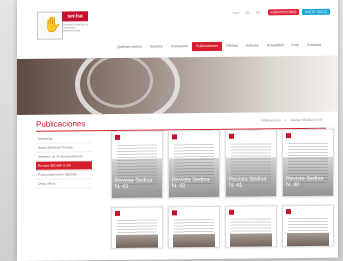  Describe the element at coordinates (308, 163) in the screenshot. I see `magazine-card: Revista Sedisa N. 40` at that location.